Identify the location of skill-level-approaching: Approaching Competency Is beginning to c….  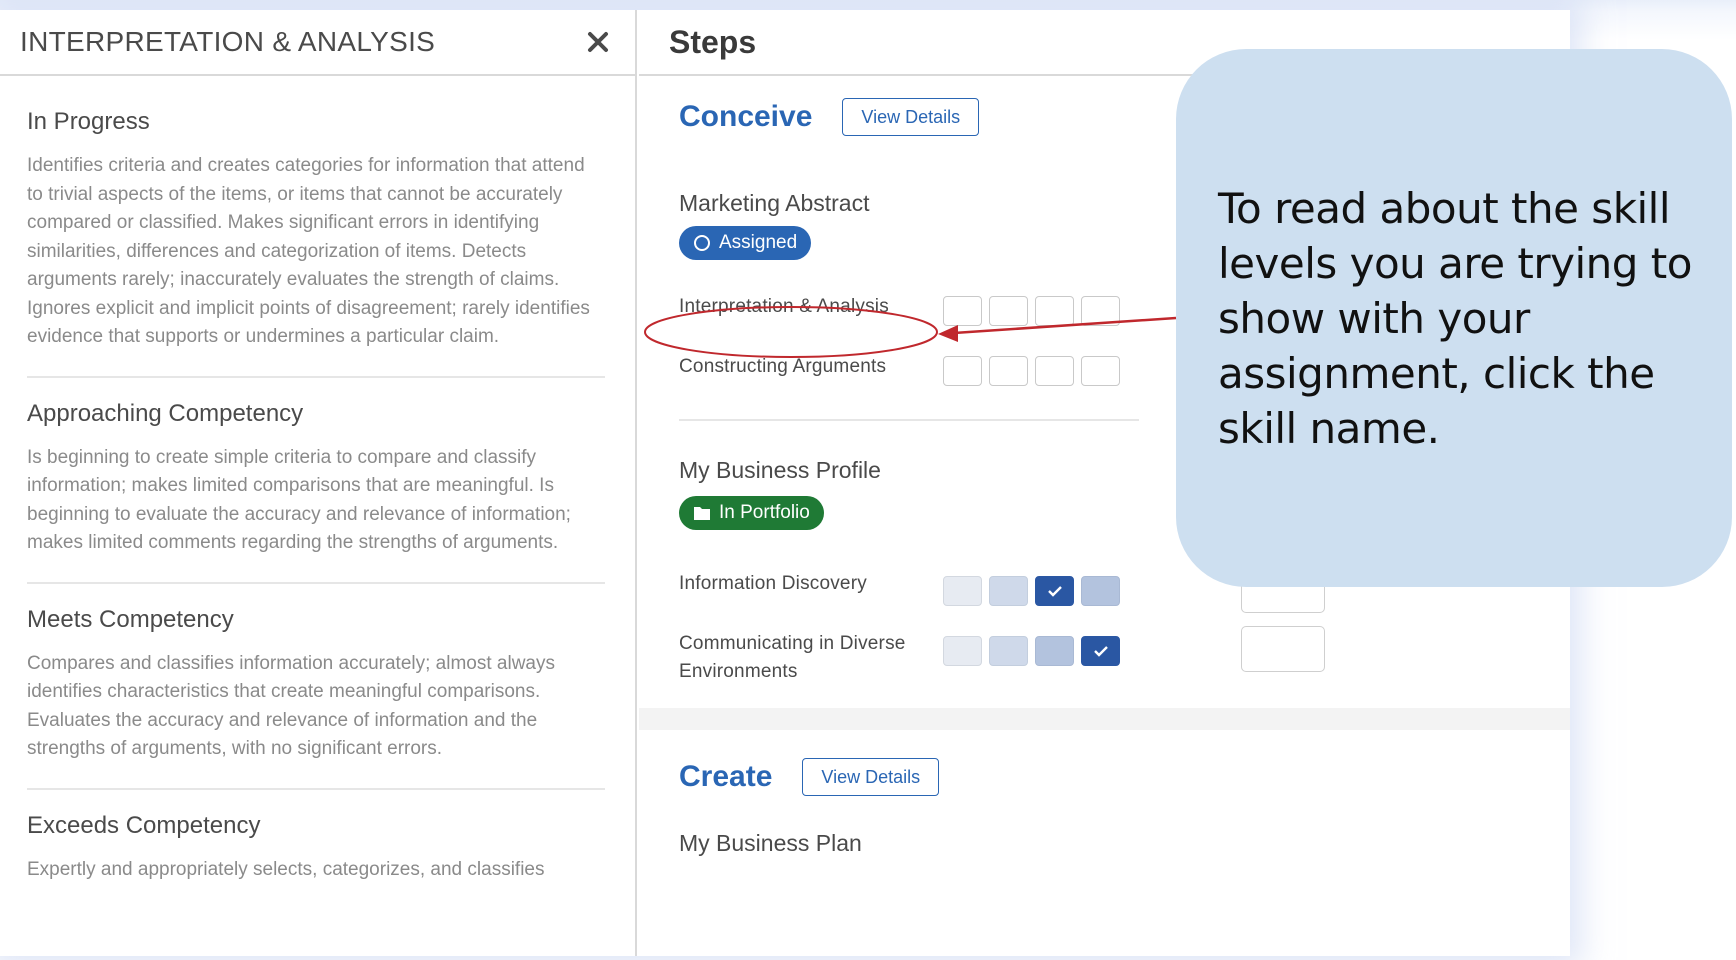
(316, 481).